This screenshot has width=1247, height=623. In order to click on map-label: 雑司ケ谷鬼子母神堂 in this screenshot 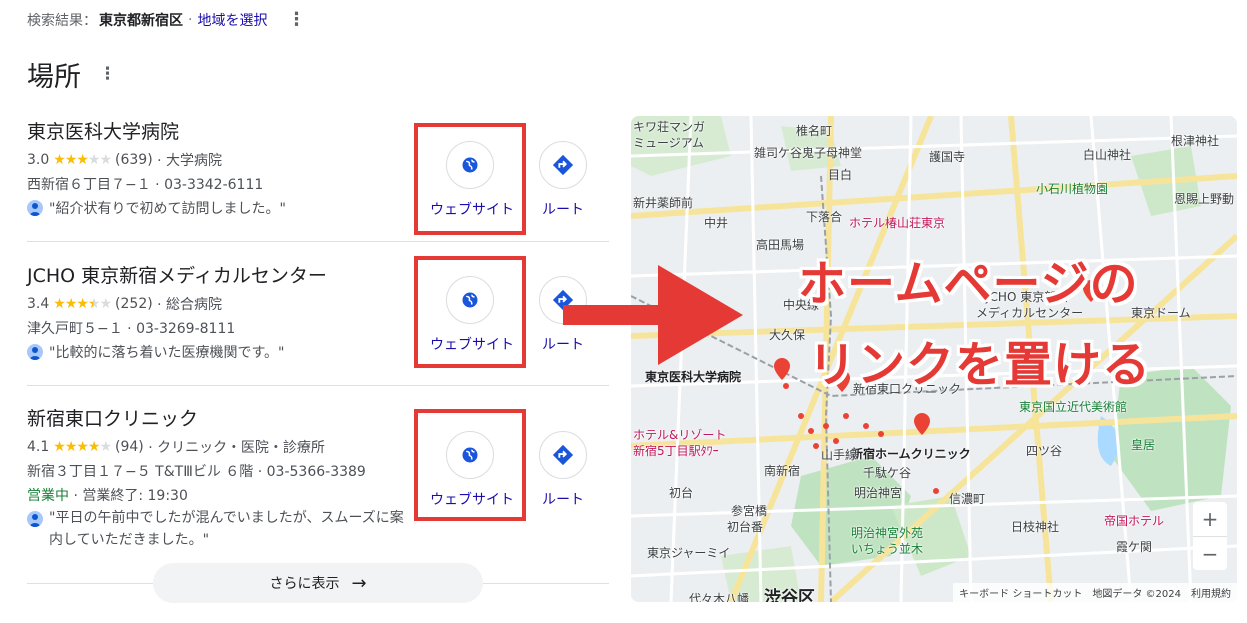, I will do `click(808, 153)`.